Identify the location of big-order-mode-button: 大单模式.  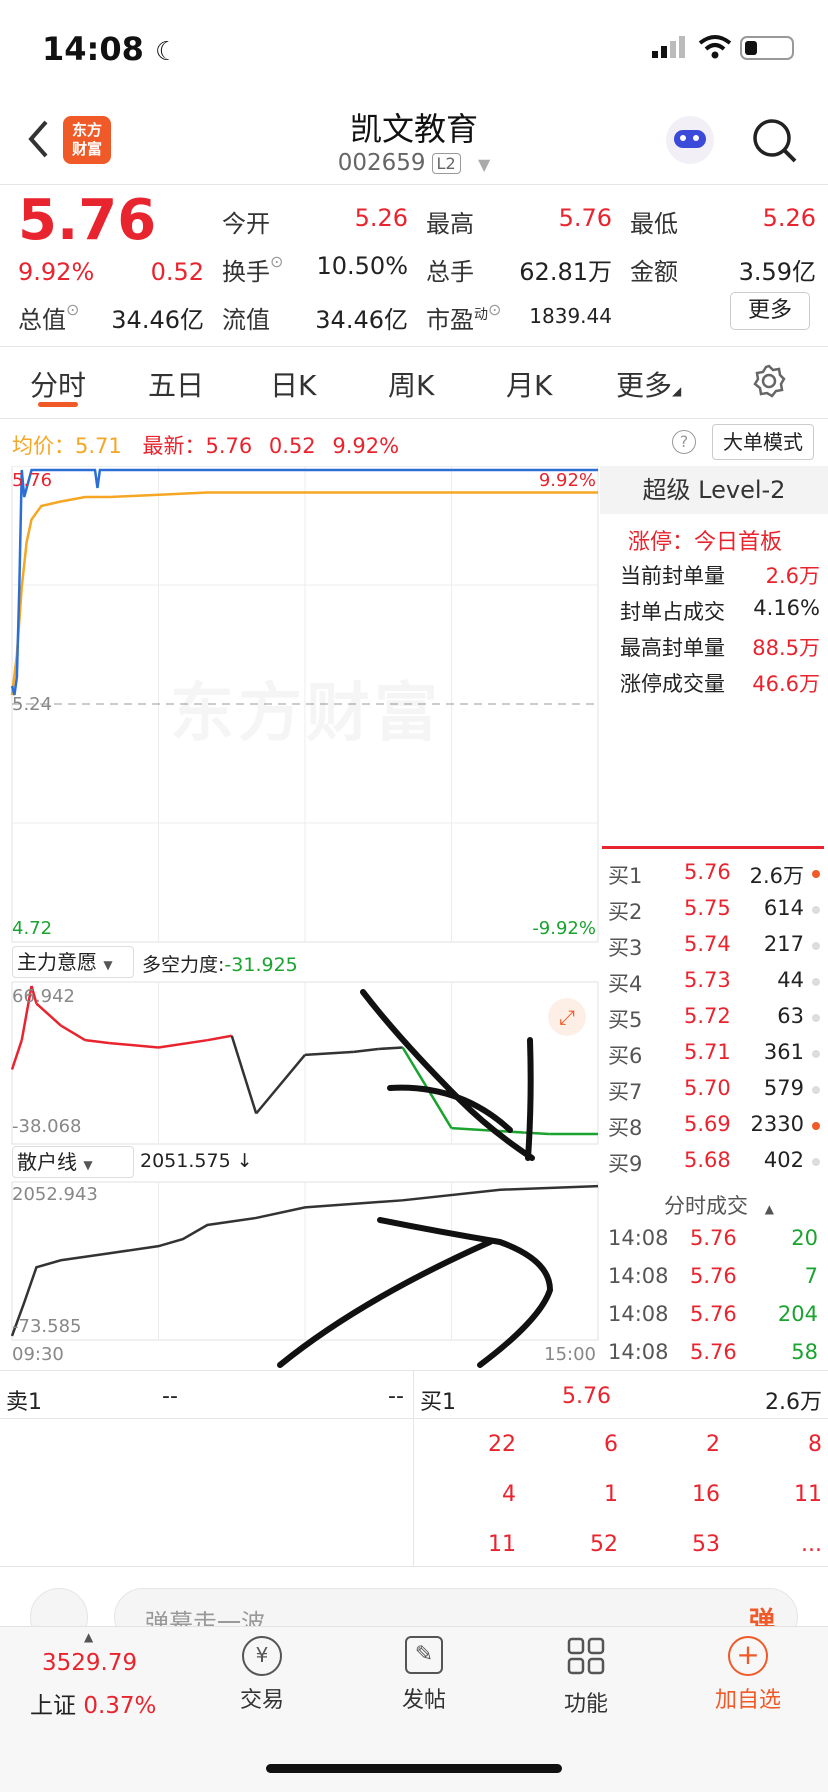
(763, 442).